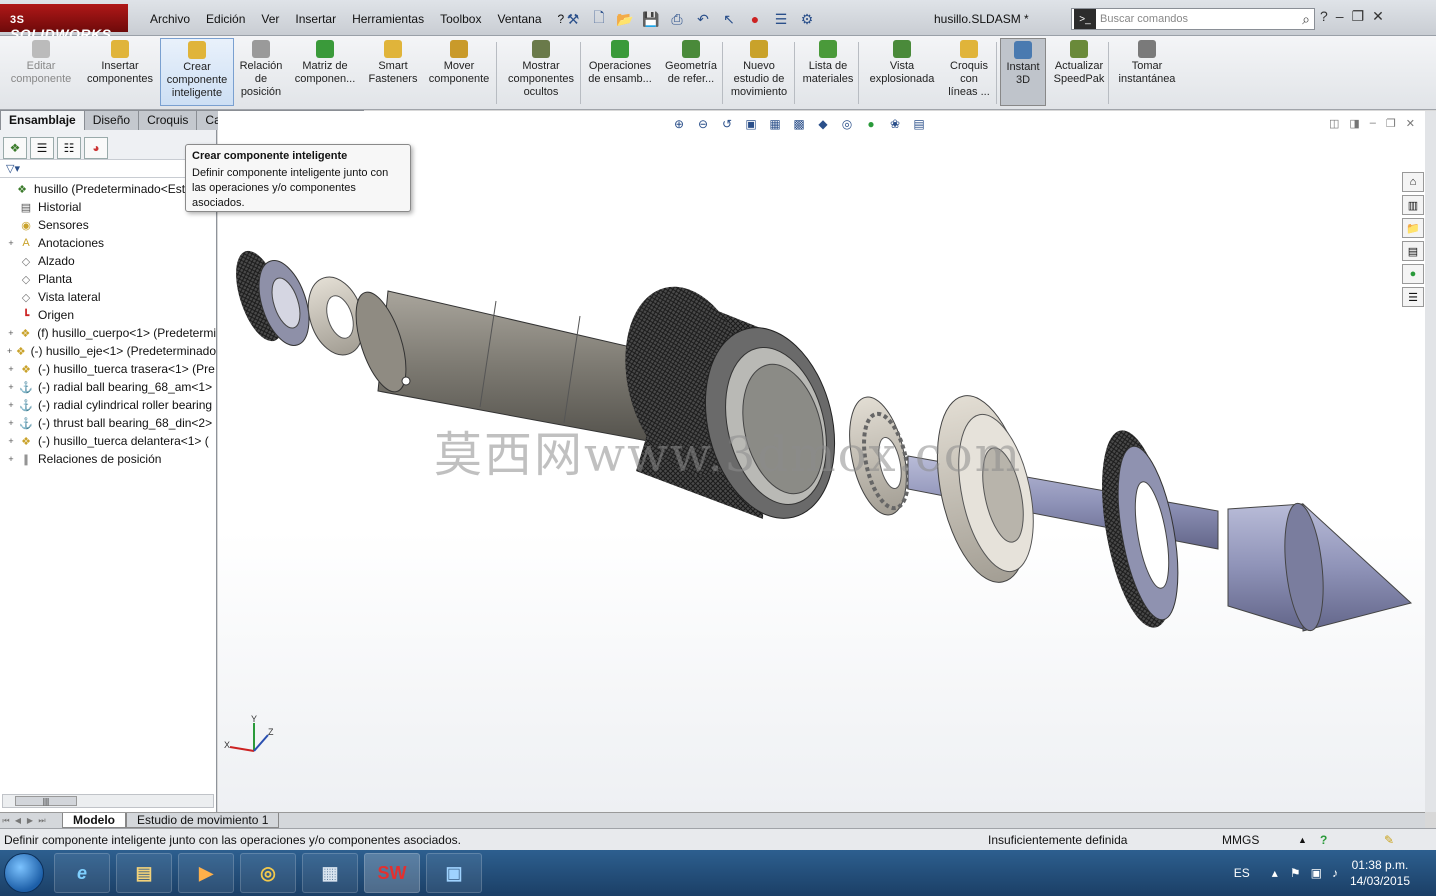 Image resolution: width=1436 pixels, height=896 pixels. Describe the element at coordinates (1193, 19) in the screenshot. I see `search-commands-box: >_ Buscar comandos ⌕` at that location.